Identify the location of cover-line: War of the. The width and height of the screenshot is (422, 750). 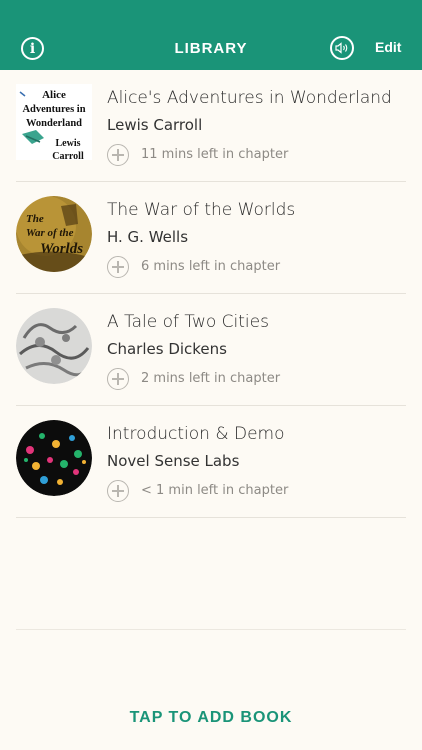
(50, 233).